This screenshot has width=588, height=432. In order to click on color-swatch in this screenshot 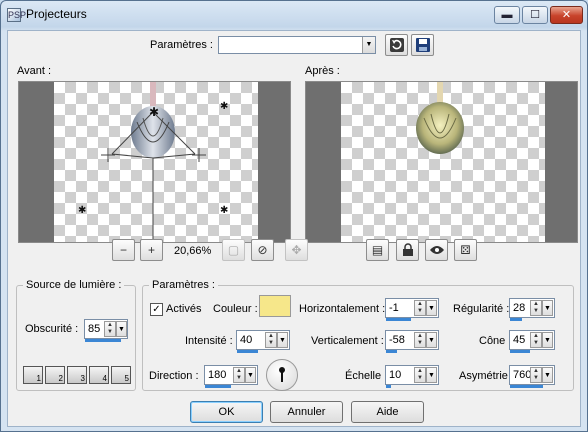, I will do `click(275, 306)`.